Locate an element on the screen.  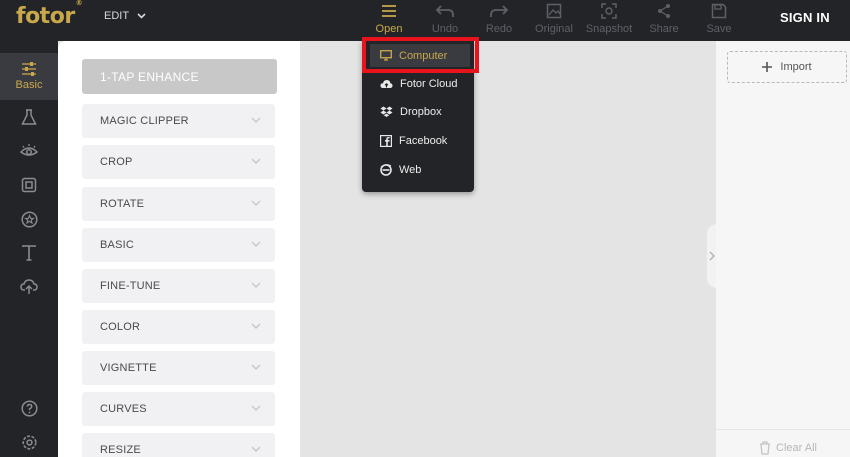
undo-button: Undo is located at coordinates (445, 19).